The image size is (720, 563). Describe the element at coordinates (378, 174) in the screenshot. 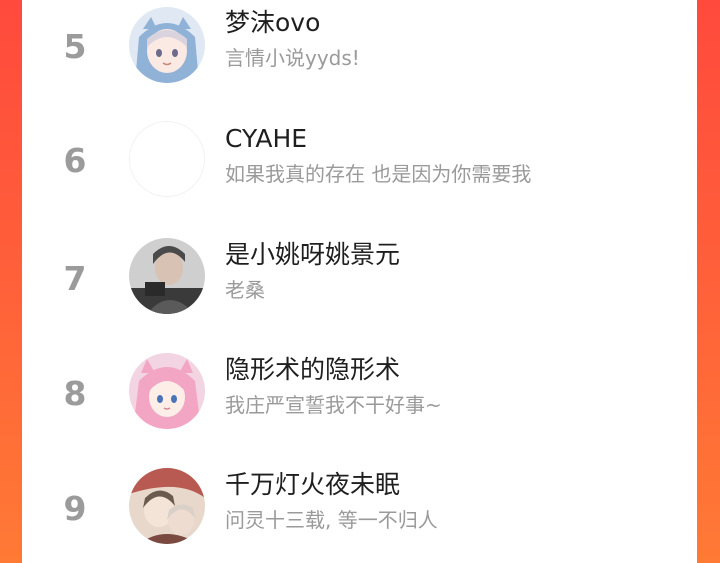

I see `user-signature: 如果我真的存在 也是因为你需要我` at that location.